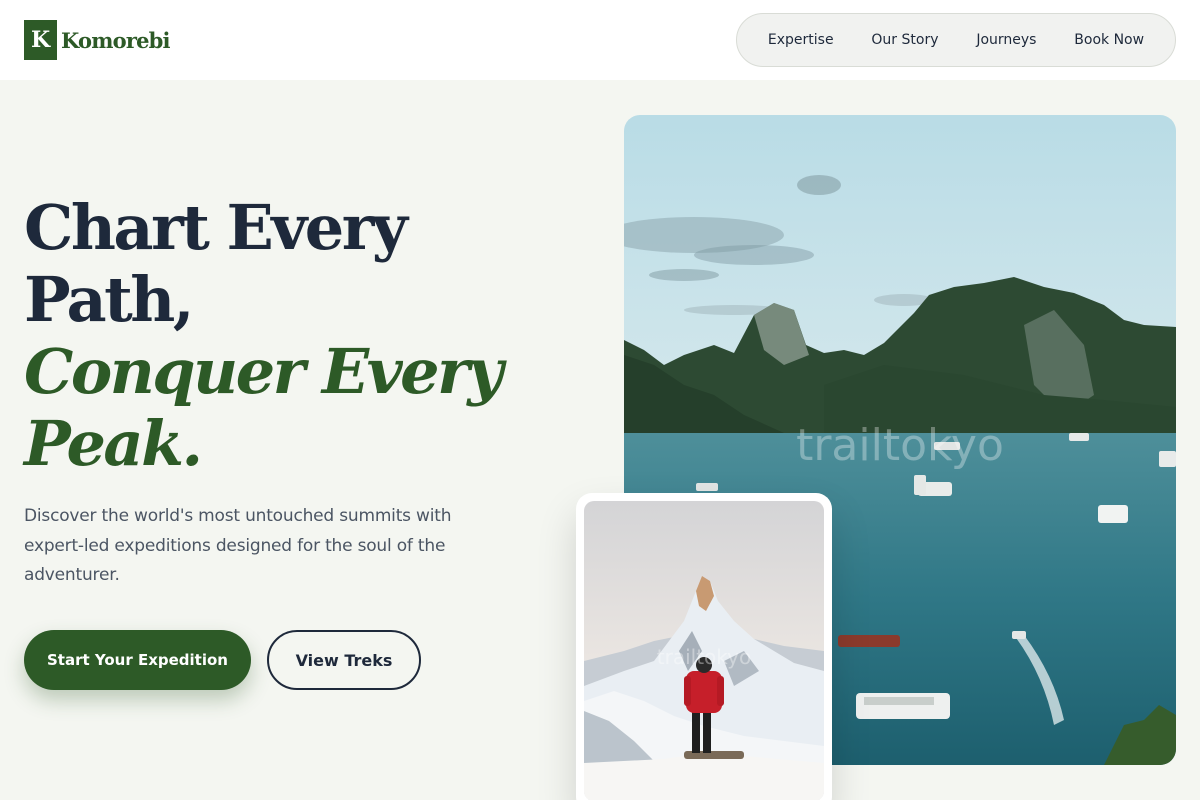 The image size is (1200, 800). What do you see at coordinates (137, 660) in the screenshot?
I see `start-expedition-button: Start Your Expedition` at bounding box center [137, 660].